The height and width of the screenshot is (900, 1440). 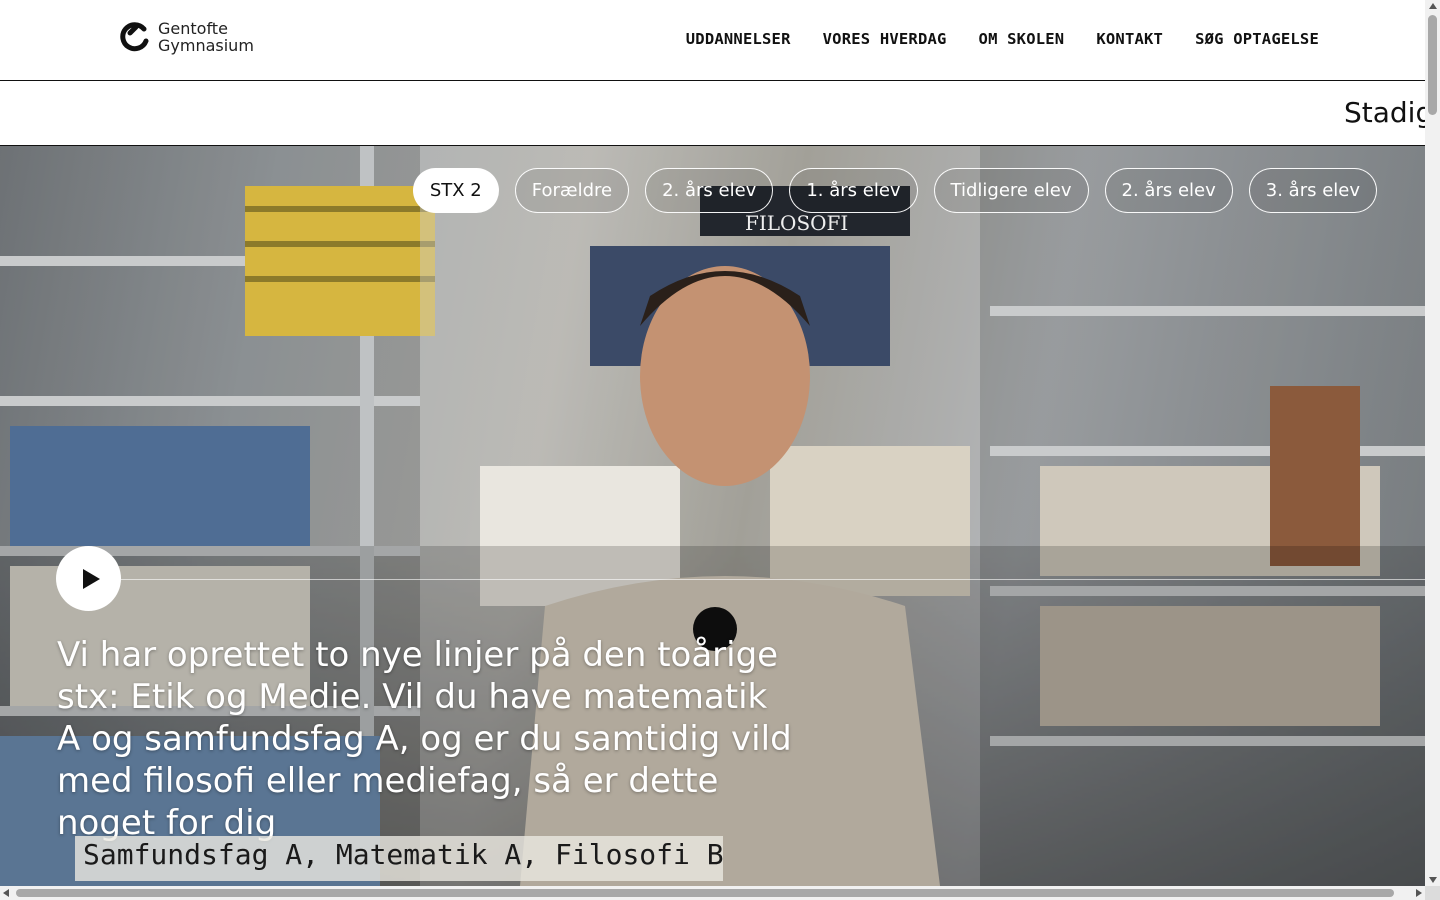 What do you see at coordinates (712, 113) in the screenshot?
I see `news-ticker: Stadig` at bounding box center [712, 113].